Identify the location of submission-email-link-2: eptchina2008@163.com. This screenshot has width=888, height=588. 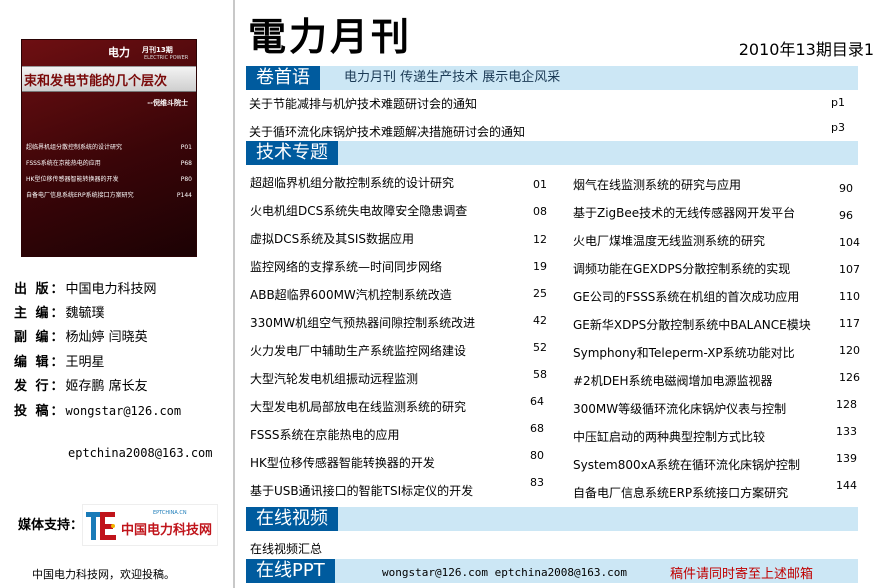
(140, 453).